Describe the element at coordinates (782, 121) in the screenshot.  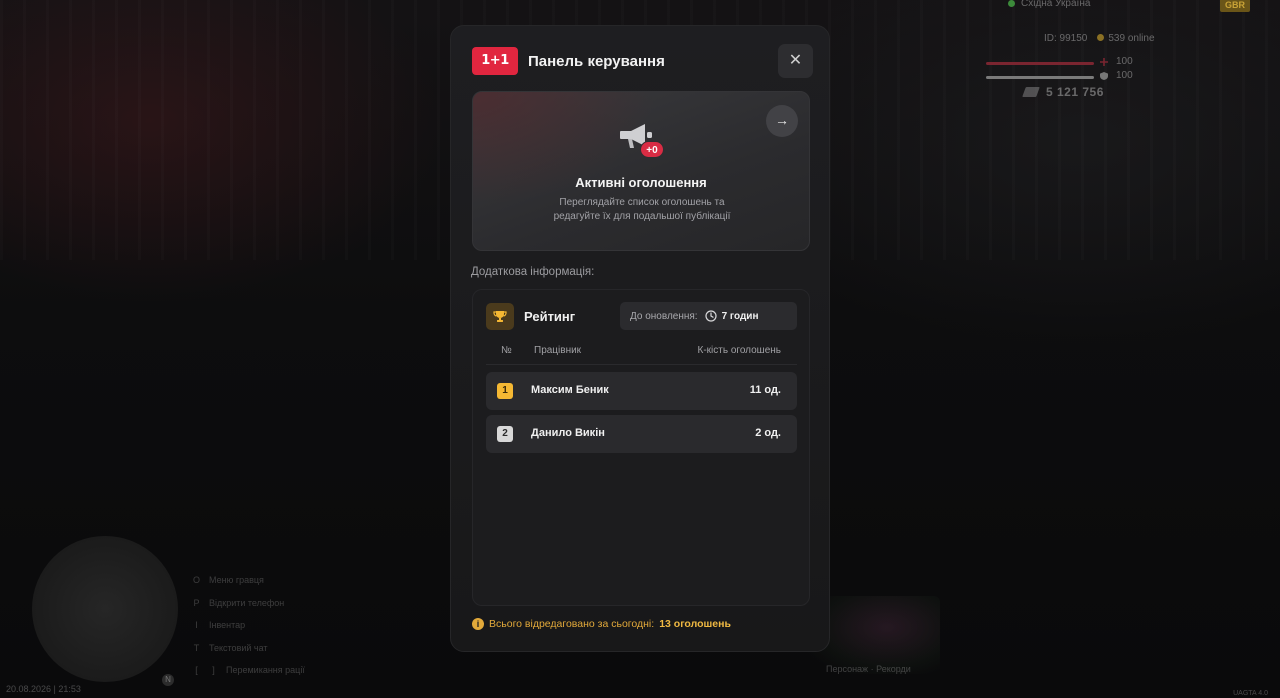
I see `arrow-right-icon: →` at that location.